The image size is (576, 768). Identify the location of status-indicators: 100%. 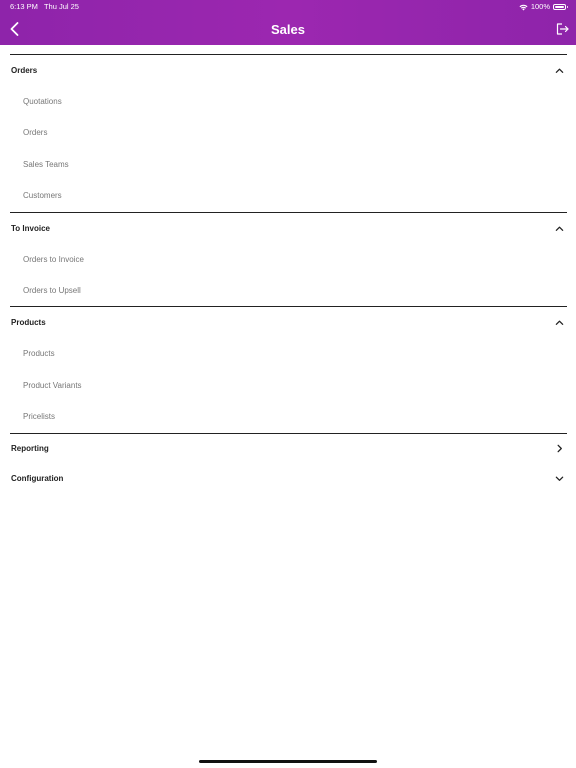
(543, 7).